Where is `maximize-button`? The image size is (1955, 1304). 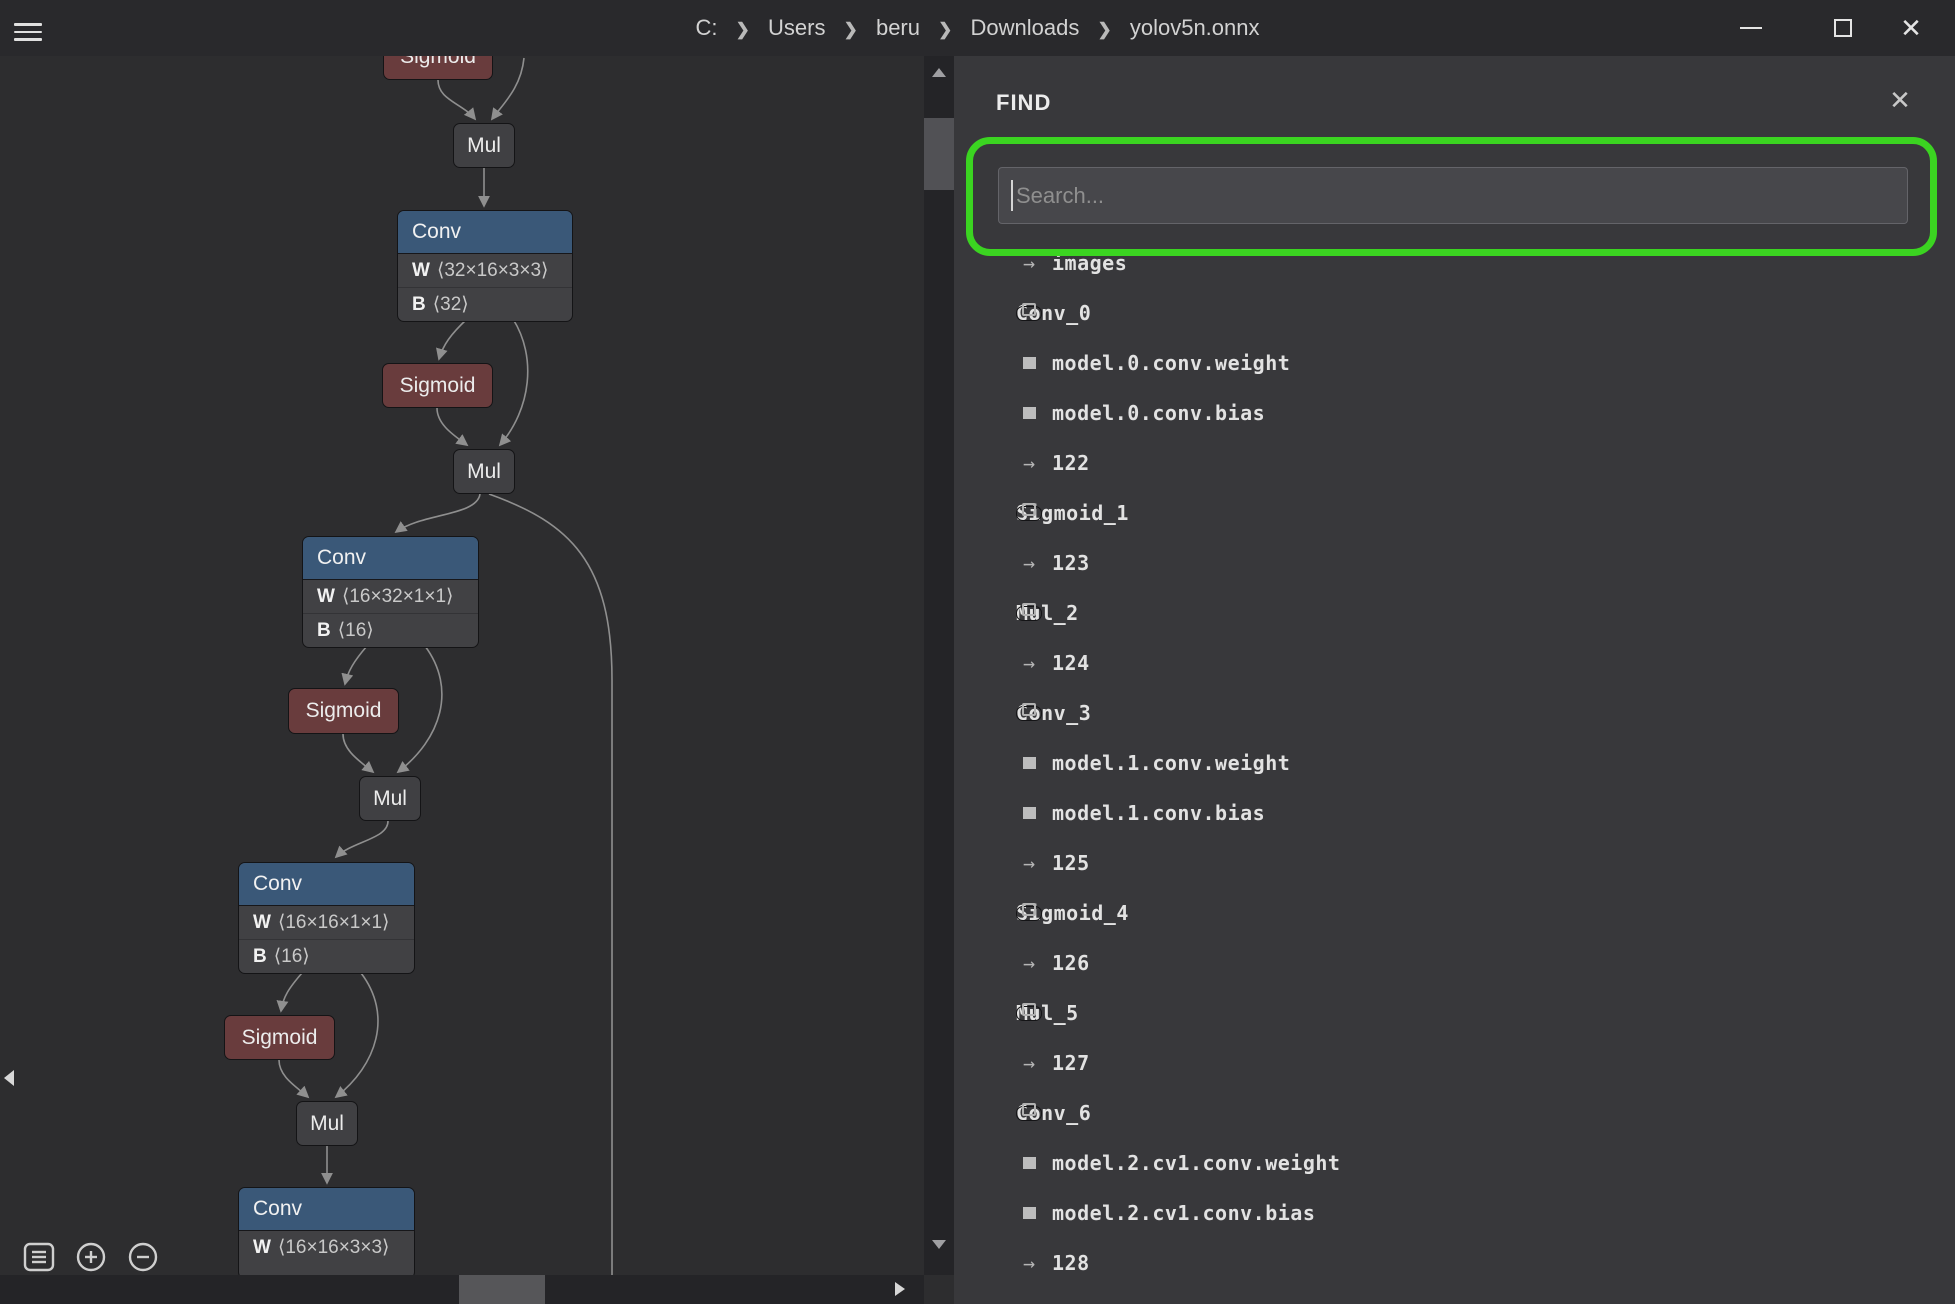 maximize-button is located at coordinates (1843, 28).